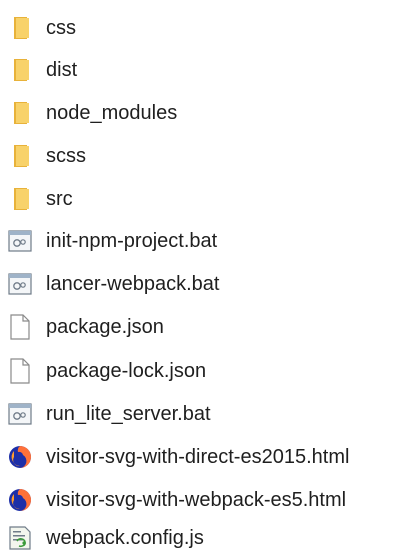  I want to click on file-name: lancer-webpack.bat, so click(133, 284).